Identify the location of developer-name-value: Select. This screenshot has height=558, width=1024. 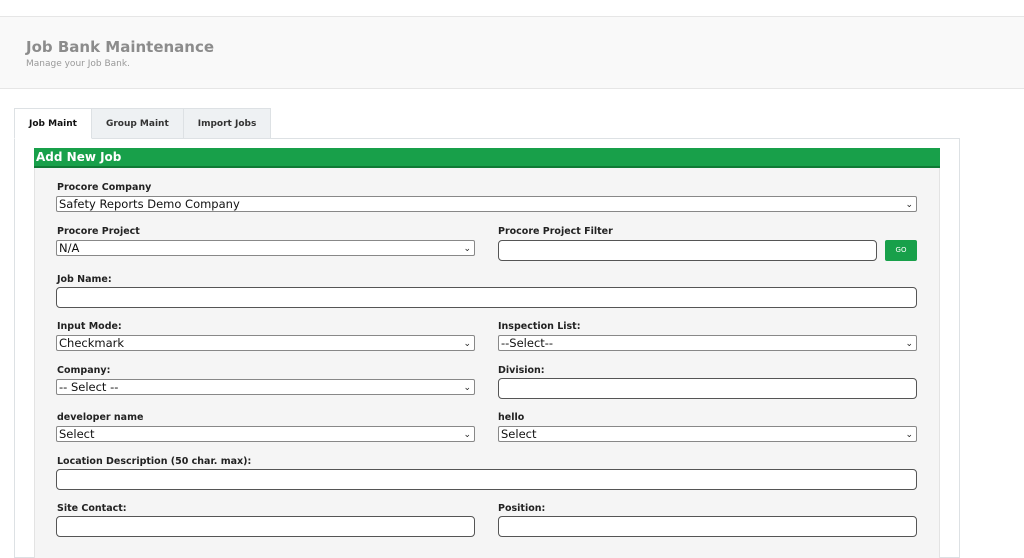
(77, 434).